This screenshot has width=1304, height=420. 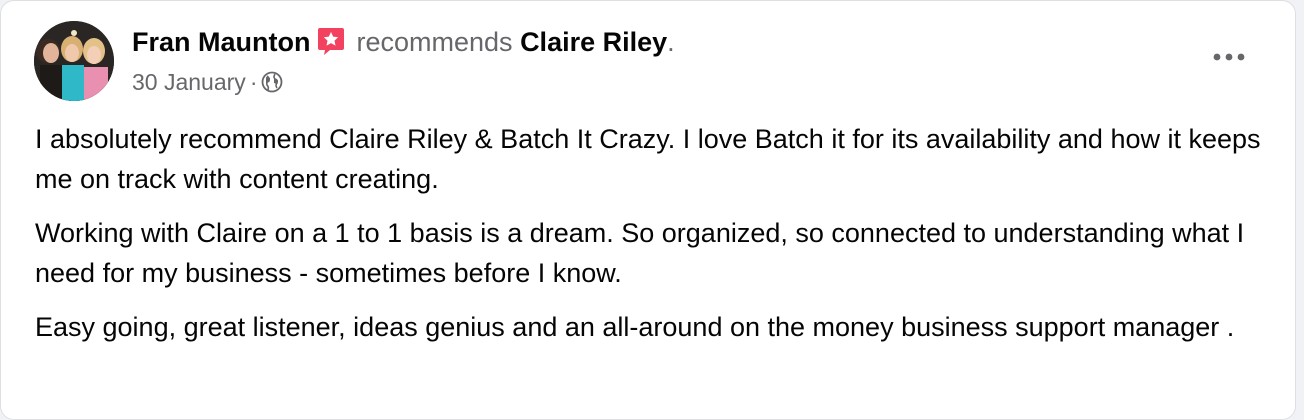 I want to click on more-options-icon, so click(x=1229, y=57).